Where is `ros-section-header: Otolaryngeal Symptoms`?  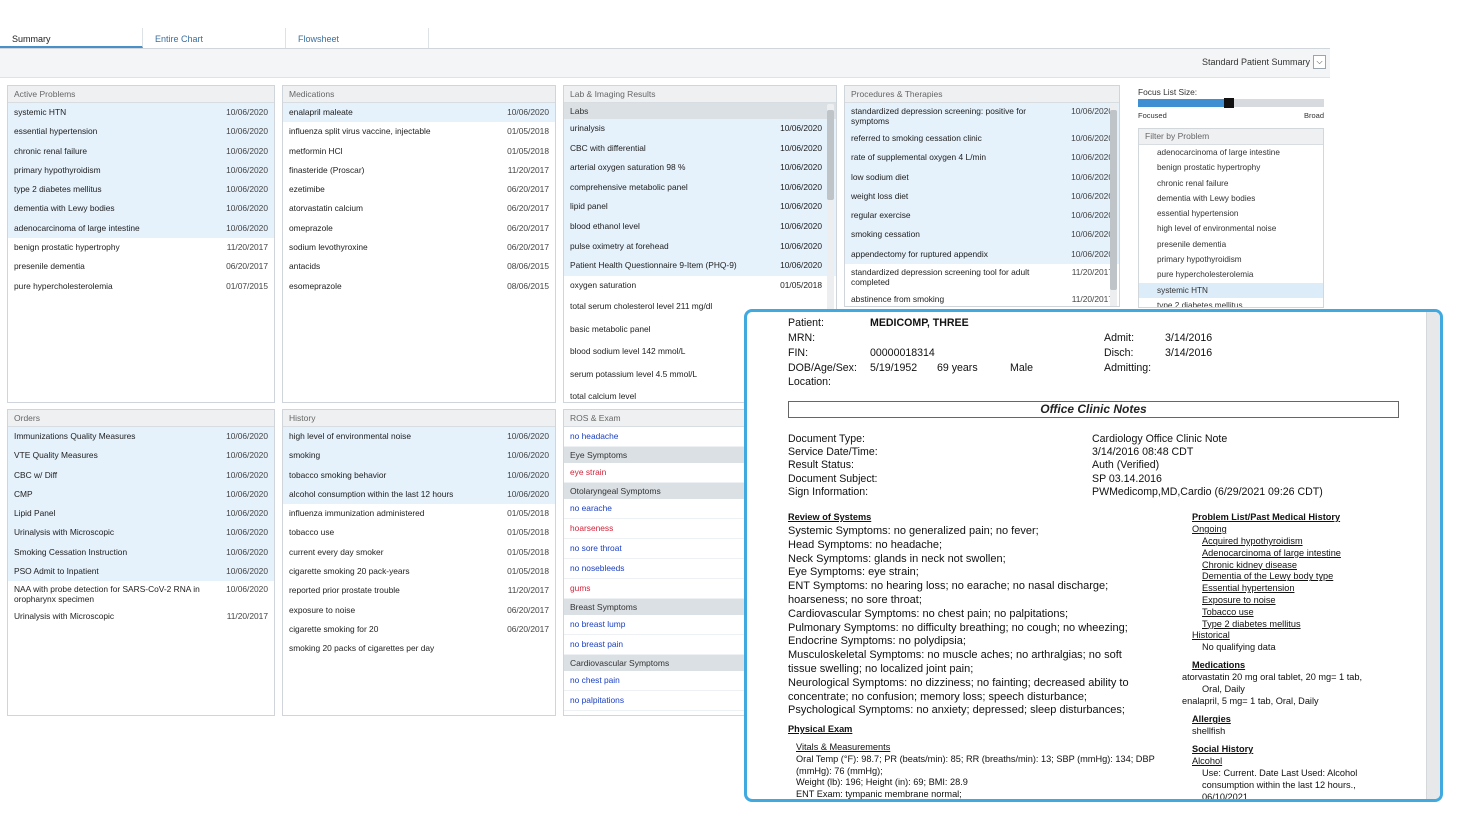
ros-section-header: Otolaryngeal Symptoms is located at coordinates (658, 491).